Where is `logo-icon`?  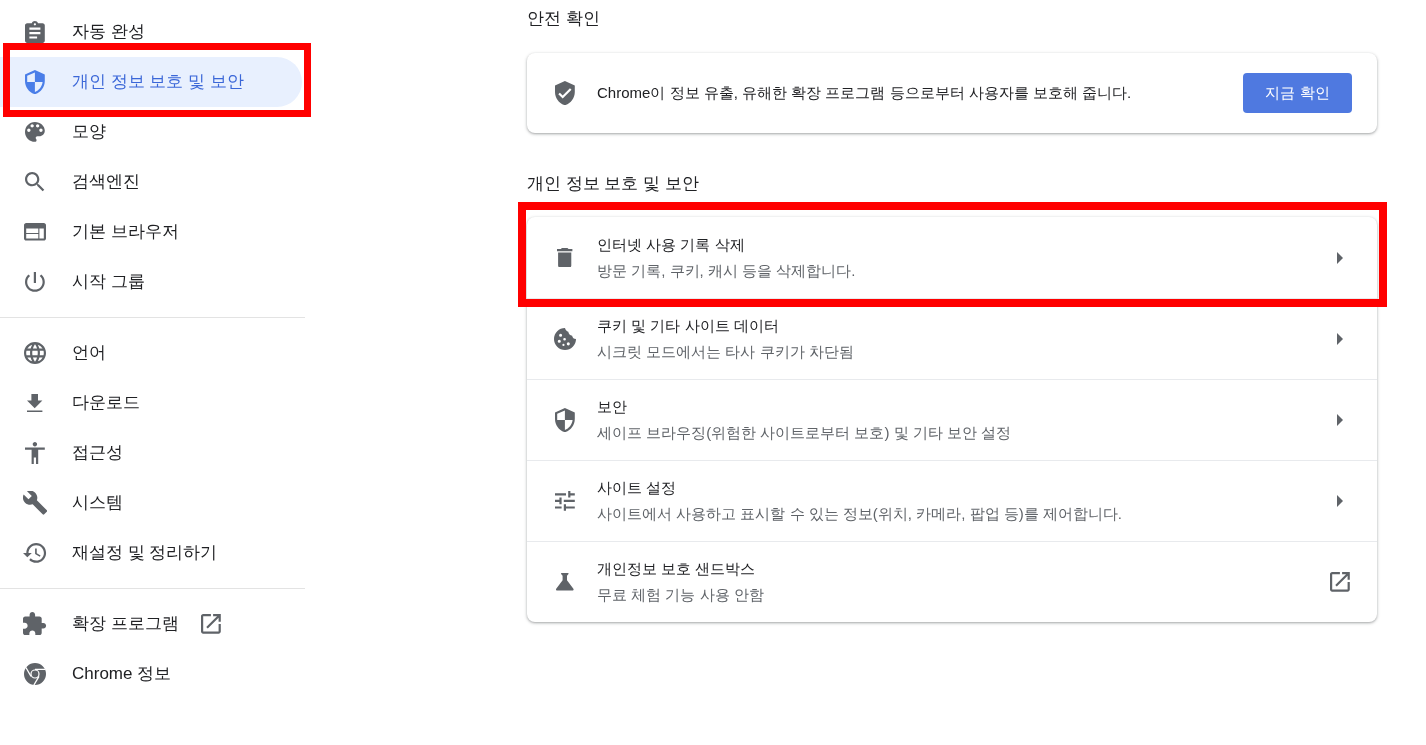
logo-icon is located at coordinates (35, 674).